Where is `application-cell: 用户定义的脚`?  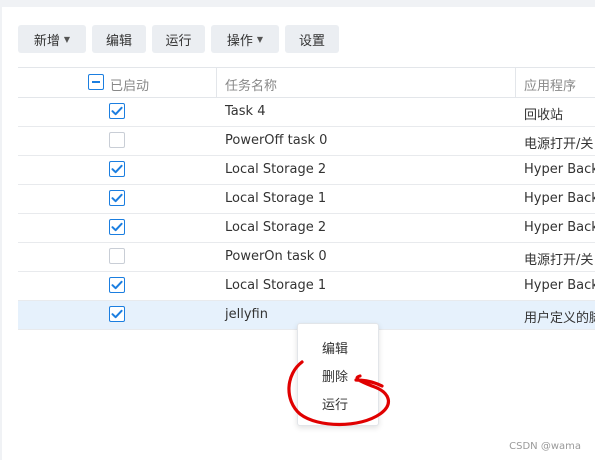 application-cell: 用户定义的脚 is located at coordinates (559, 318).